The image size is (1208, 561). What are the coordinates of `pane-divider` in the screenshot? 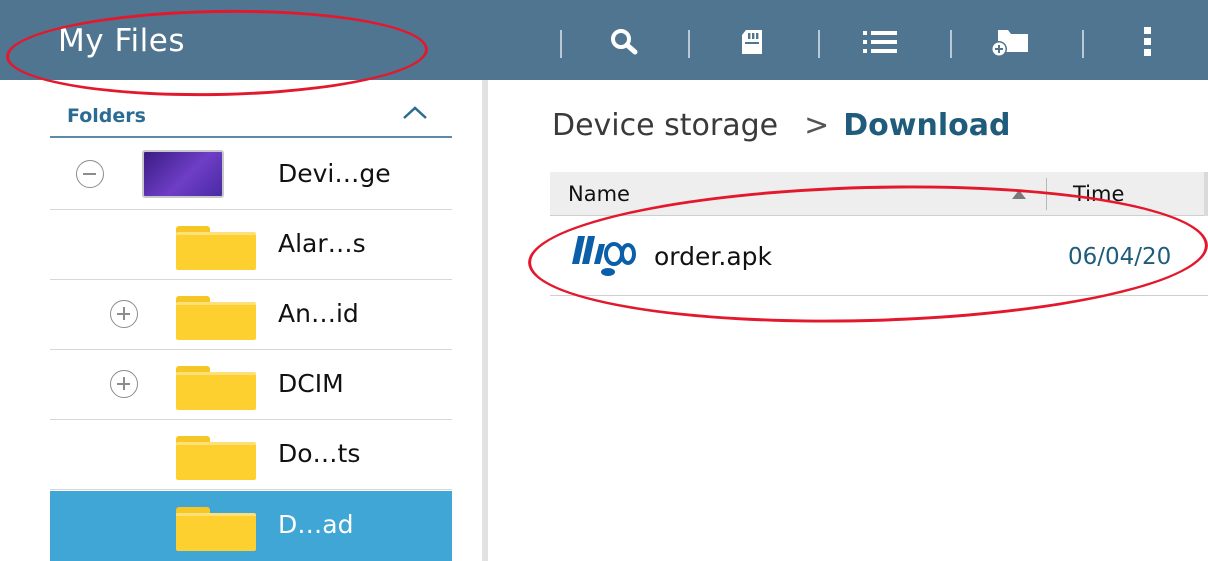 It's located at (485, 320).